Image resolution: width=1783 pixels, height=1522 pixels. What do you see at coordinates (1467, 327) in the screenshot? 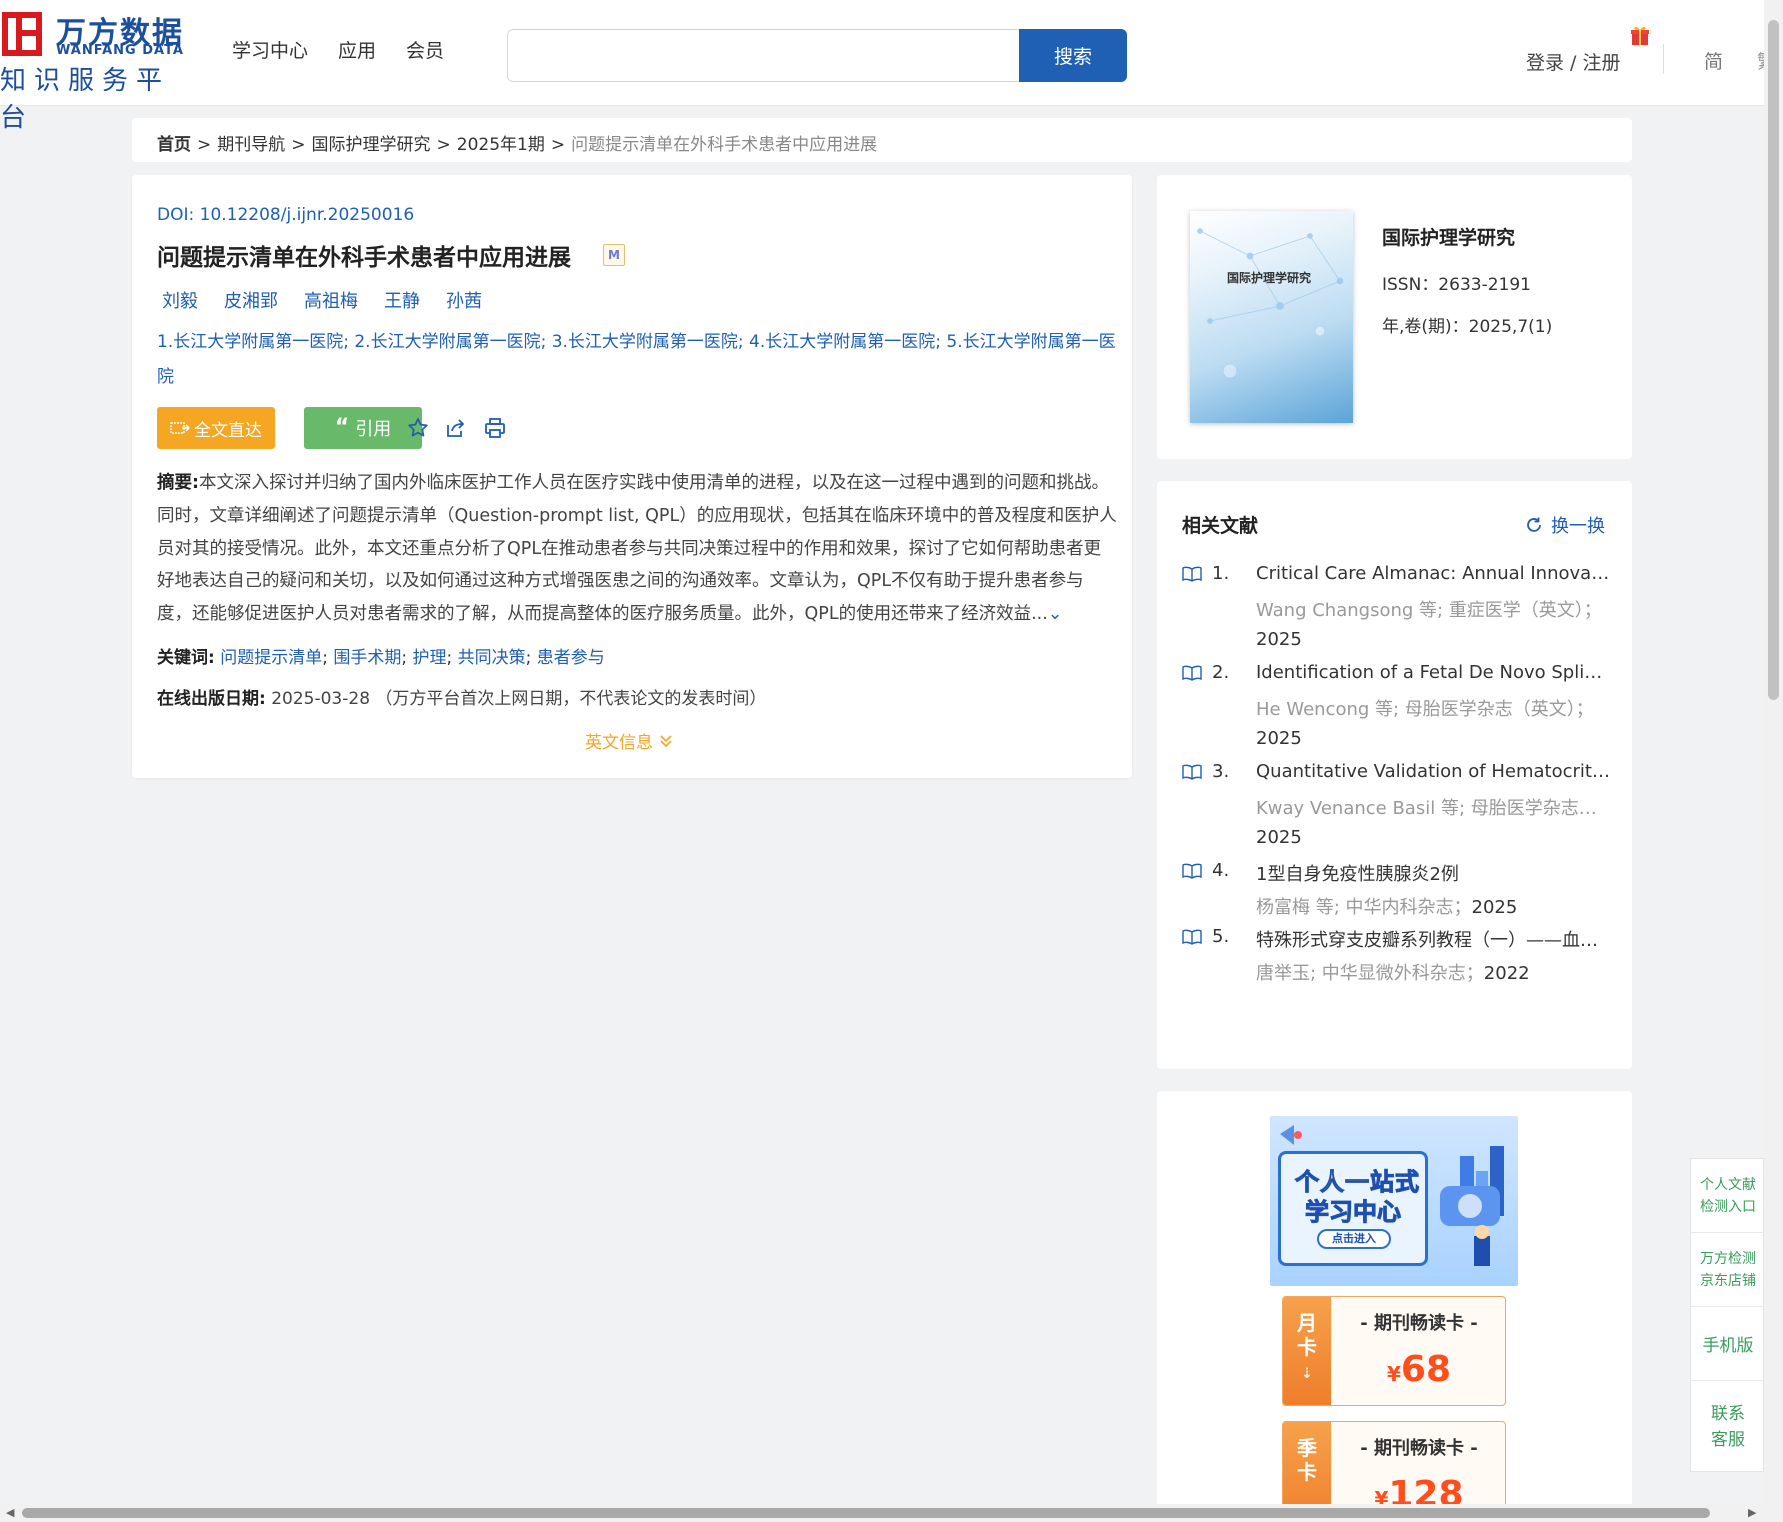
I see `journal-volume: 年,卷(期)：2025,7(1)` at bounding box center [1467, 327].